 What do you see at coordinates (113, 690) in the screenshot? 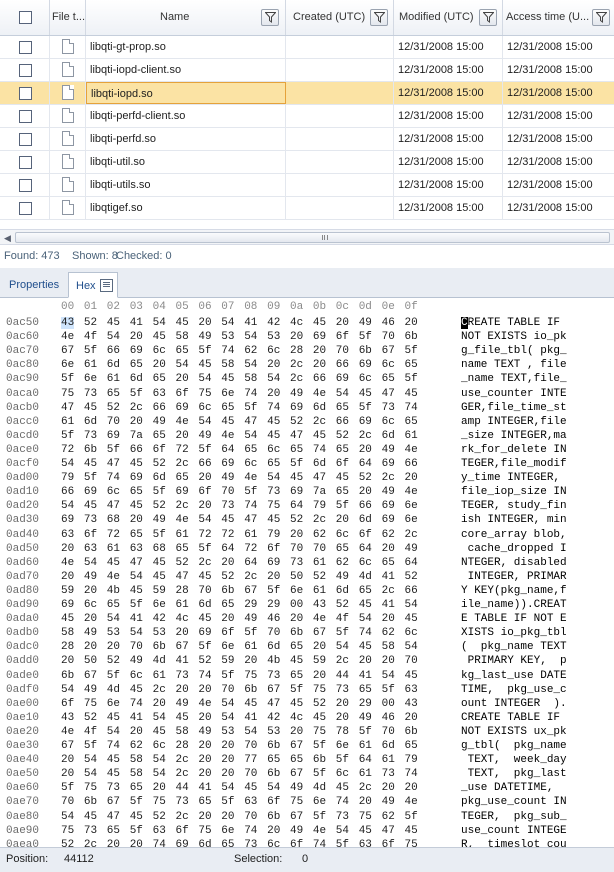
I see `hex-byte: 4d` at bounding box center [113, 690].